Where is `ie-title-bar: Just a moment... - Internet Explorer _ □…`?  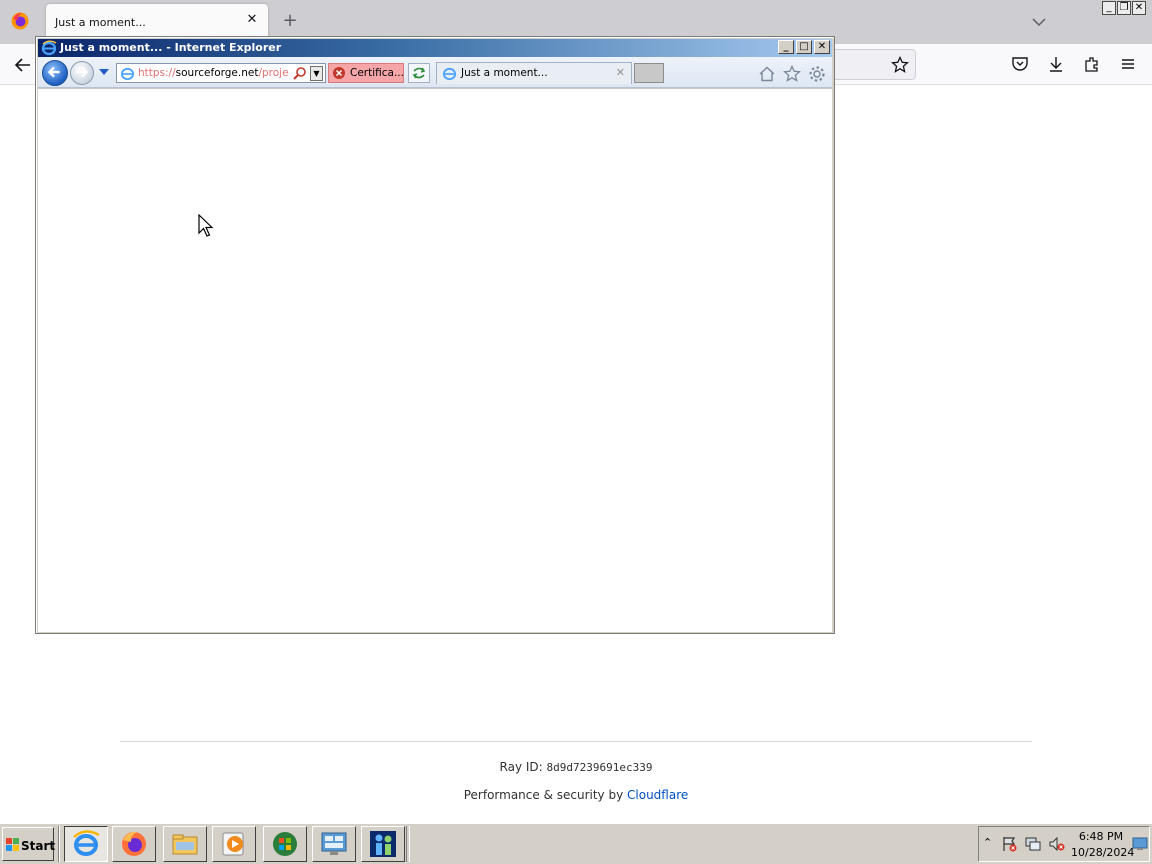 ie-title-bar: Just a moment... - Internet Explorer _ □… is located at coordinates (435, 48).